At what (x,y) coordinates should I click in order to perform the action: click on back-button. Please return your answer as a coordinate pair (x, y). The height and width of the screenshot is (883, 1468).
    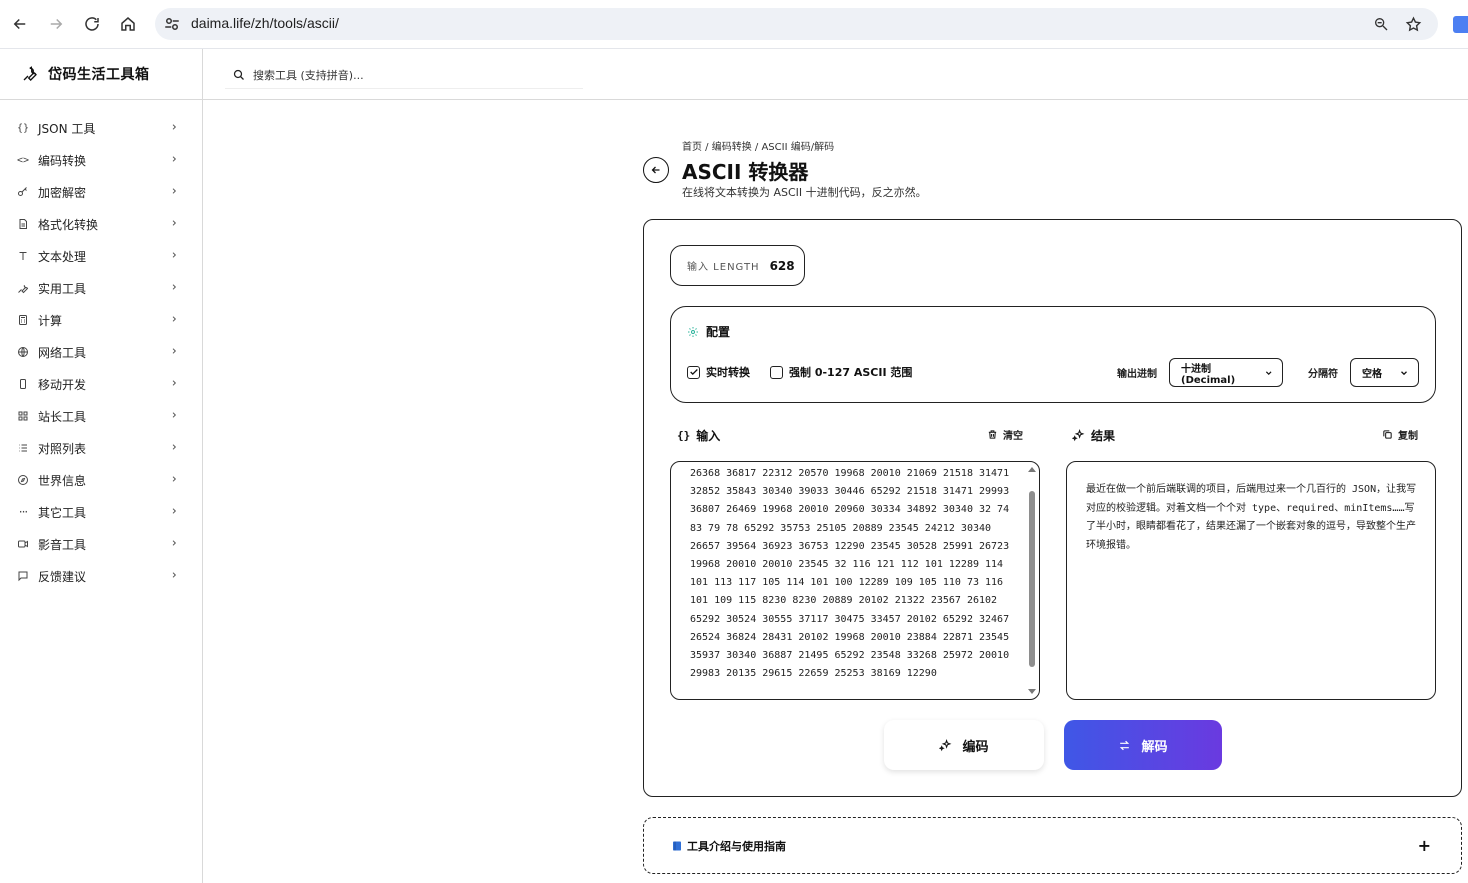
    Looking at the image, I should click on (656, 170).